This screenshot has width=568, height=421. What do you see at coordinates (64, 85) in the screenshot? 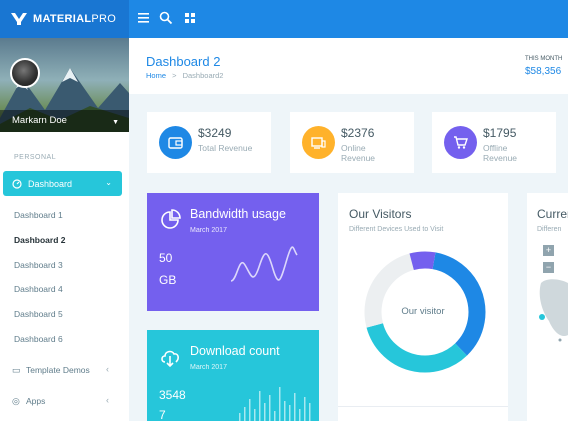
I see `user-profile: Markarn Doe ▼` at bounding box center [64, 85].